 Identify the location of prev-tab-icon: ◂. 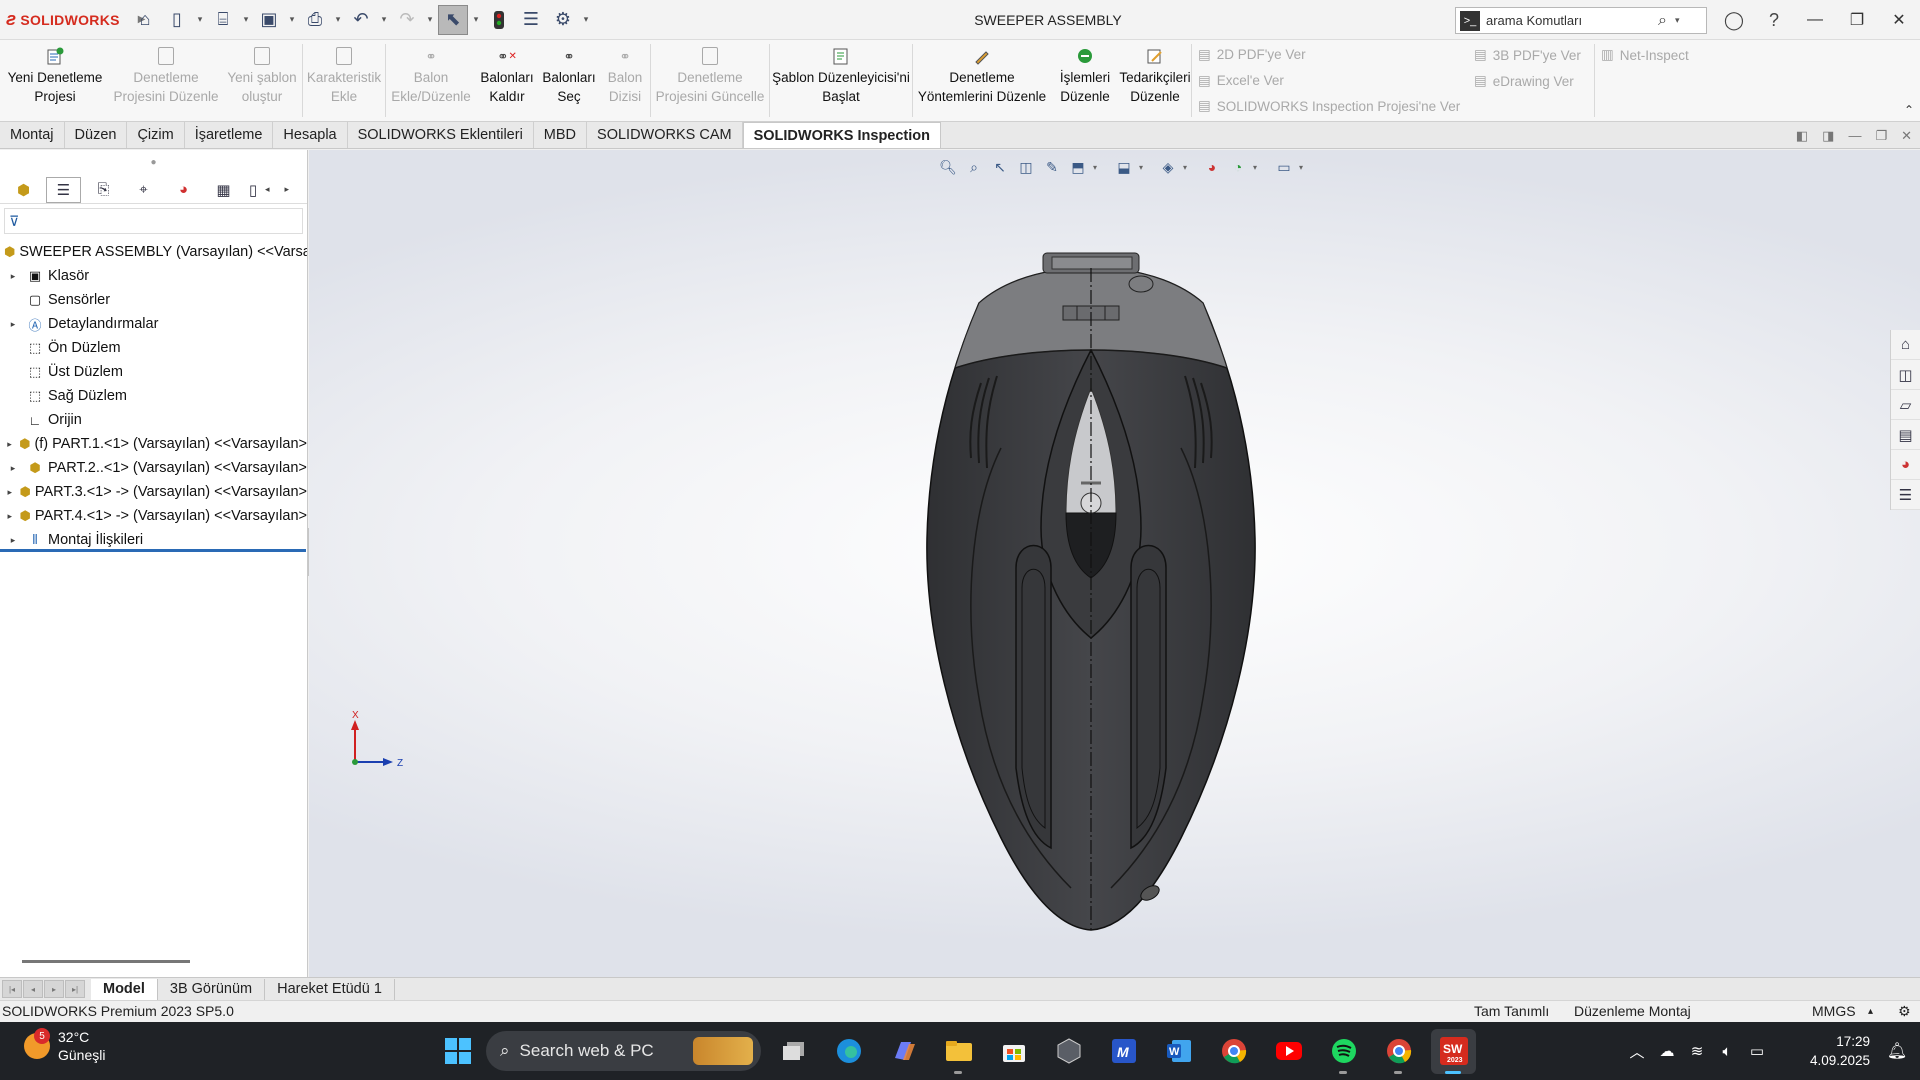
(33, 989).